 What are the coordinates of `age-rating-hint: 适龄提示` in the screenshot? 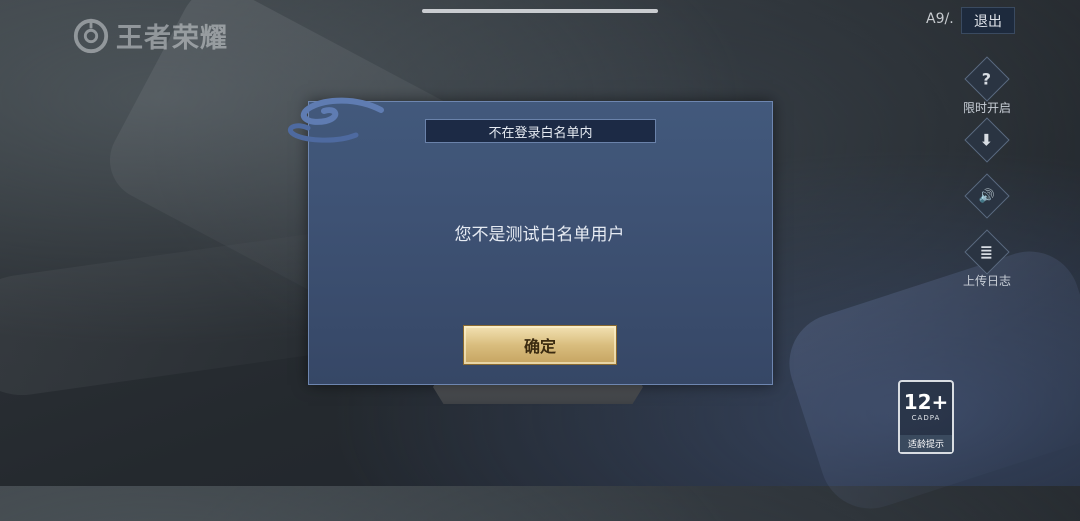 It's located at (926, 443).